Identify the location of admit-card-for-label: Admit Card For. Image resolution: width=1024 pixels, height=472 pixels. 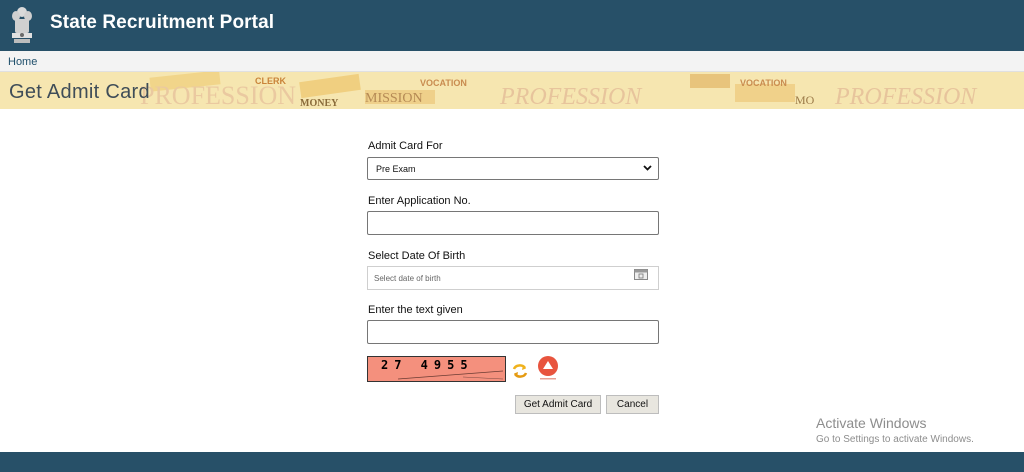
(405, 146).